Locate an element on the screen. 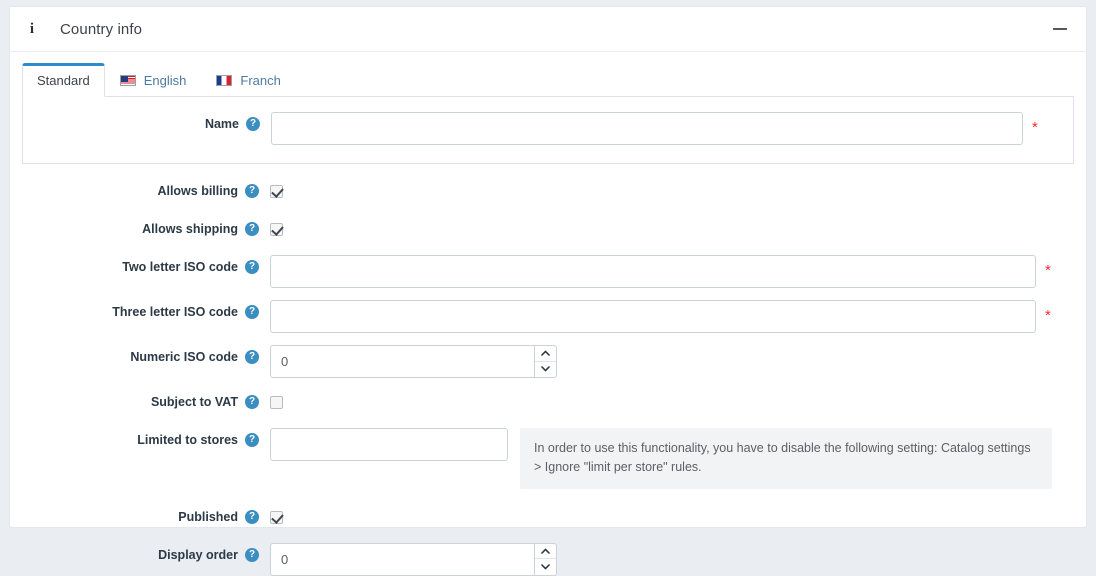 This screenshot has width=1096, height=576. us-flag-icon is located at coordinates (127, 80).